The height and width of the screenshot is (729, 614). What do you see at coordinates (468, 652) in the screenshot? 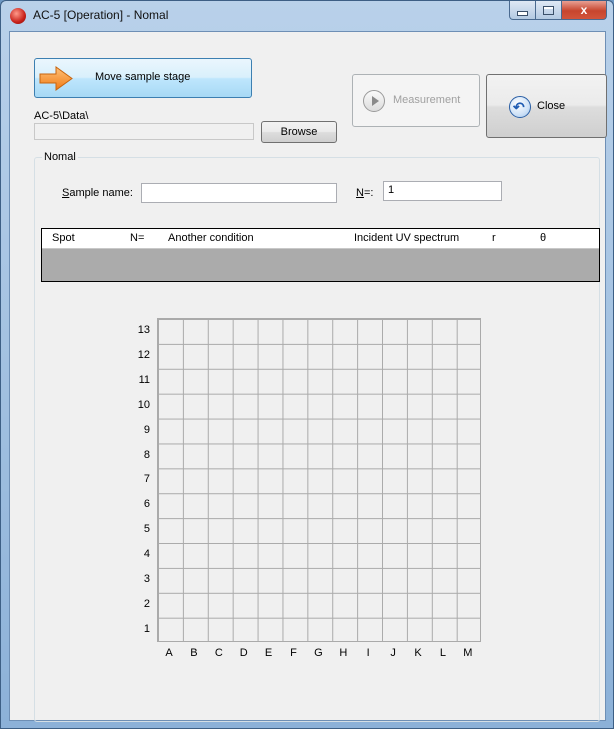
I see `col-label: M` at bounding box center [468, 652].